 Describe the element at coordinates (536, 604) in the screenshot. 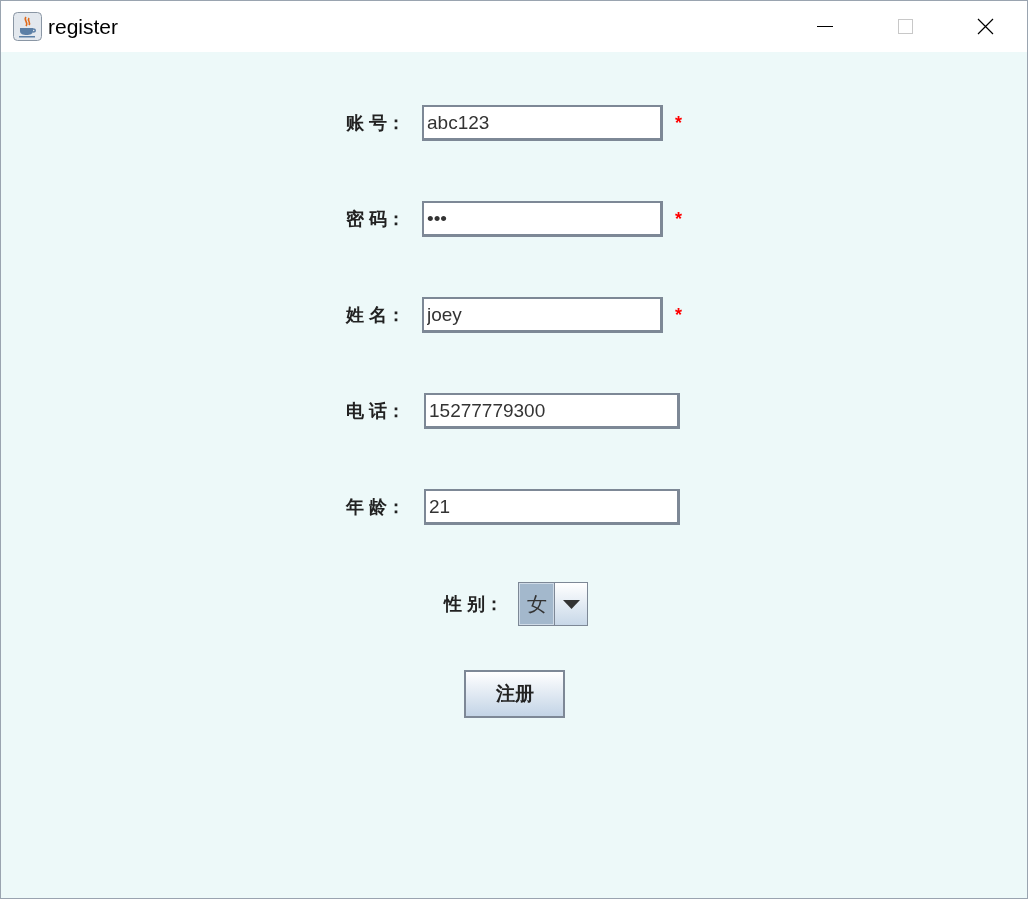

I see `dropdown-value: 女` at that location.